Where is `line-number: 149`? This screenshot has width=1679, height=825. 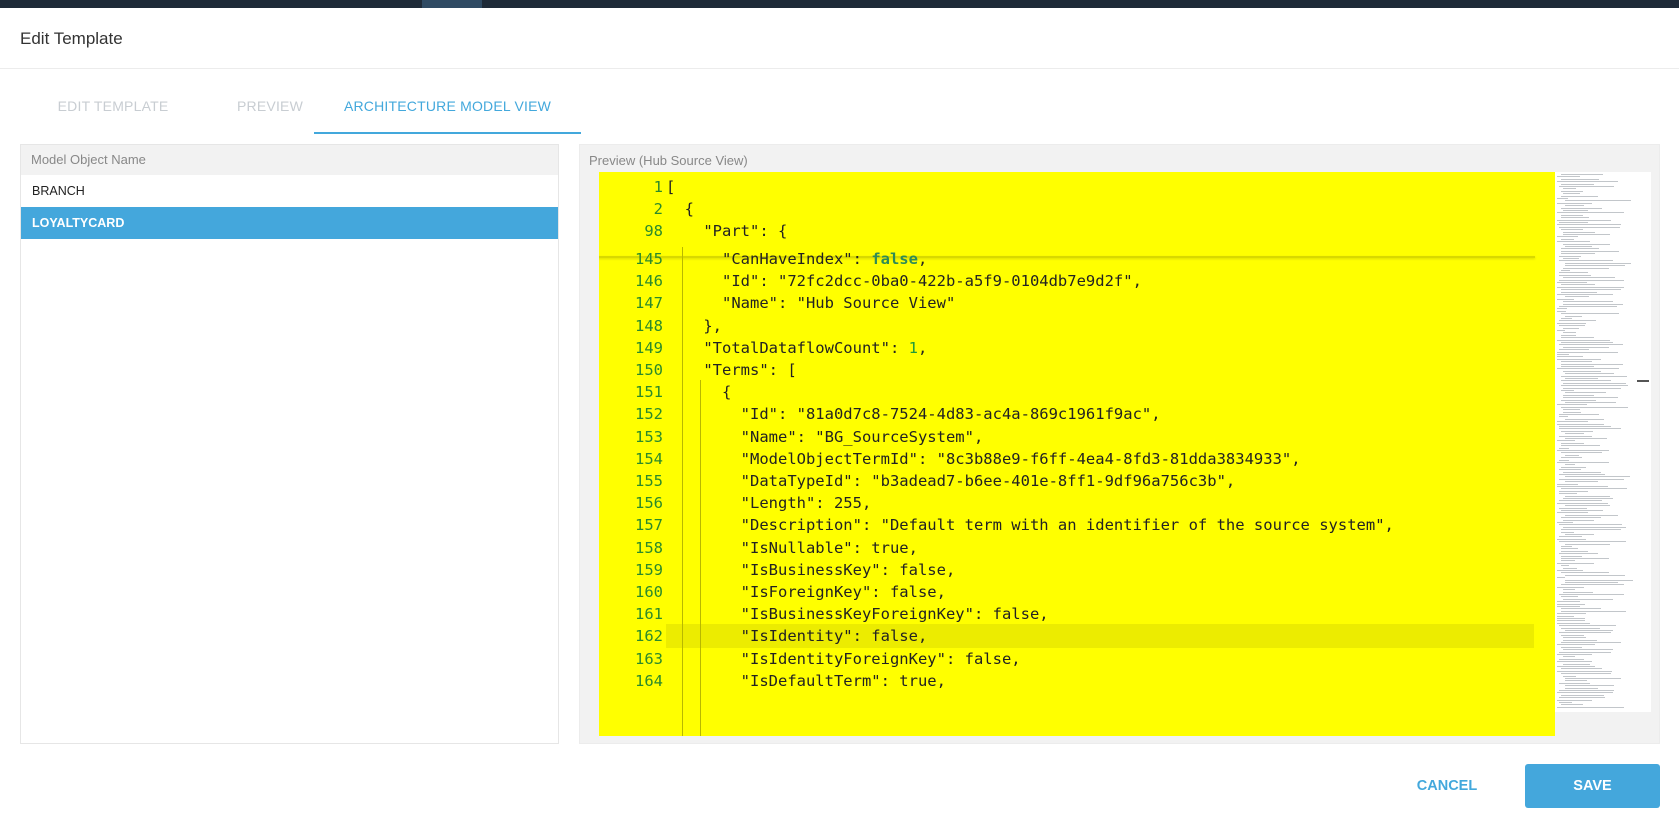
line-number: 149 is located at coordinates (649, 347).